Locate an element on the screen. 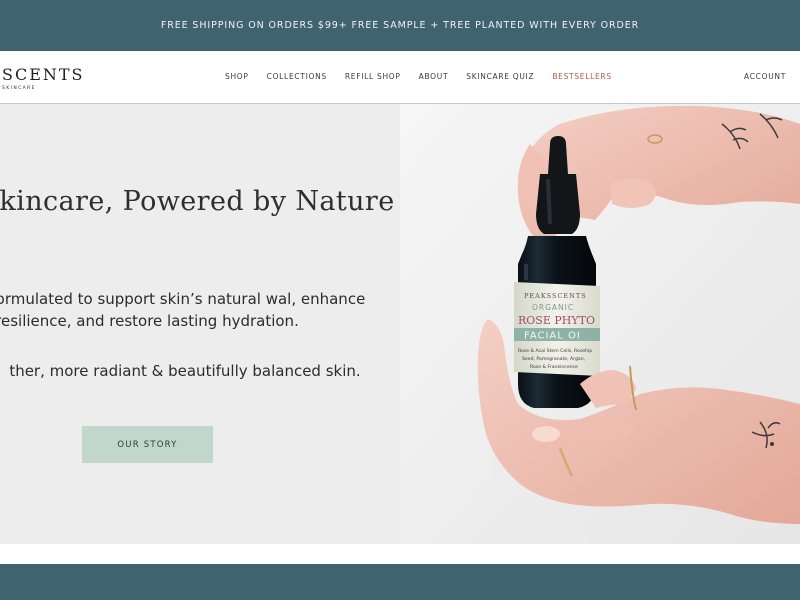  label-ingredients-2: Seed, Pomegranate, Argan, is located at coordinates (554, 359).